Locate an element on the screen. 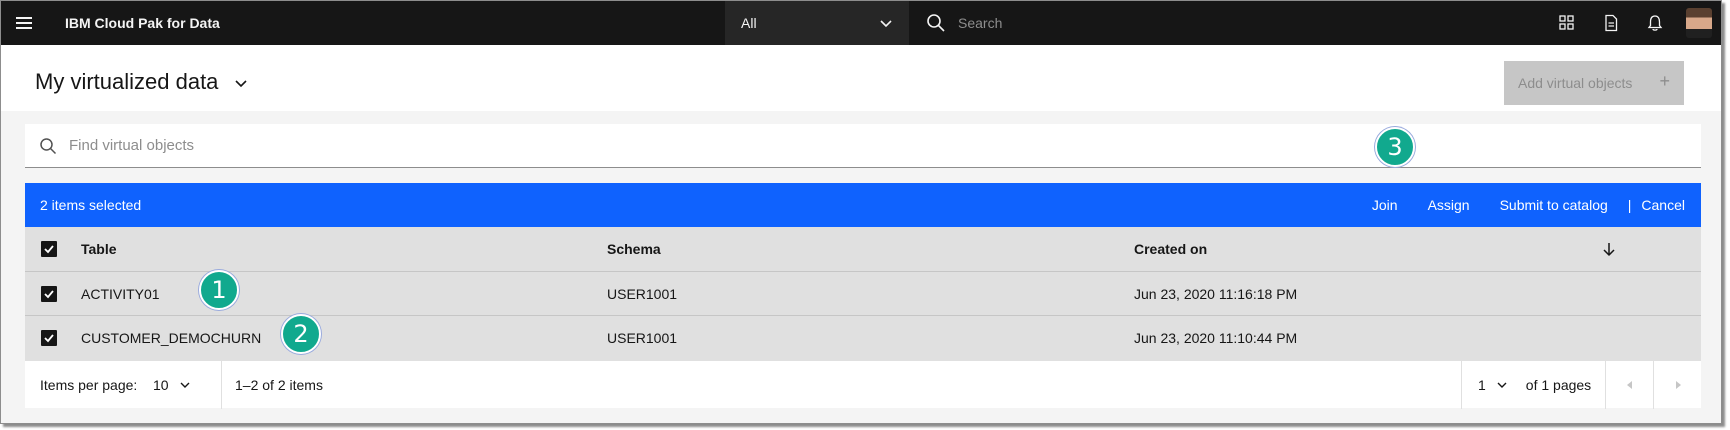  total-pages: of 1 pages is located at coordinates (1558, 385).